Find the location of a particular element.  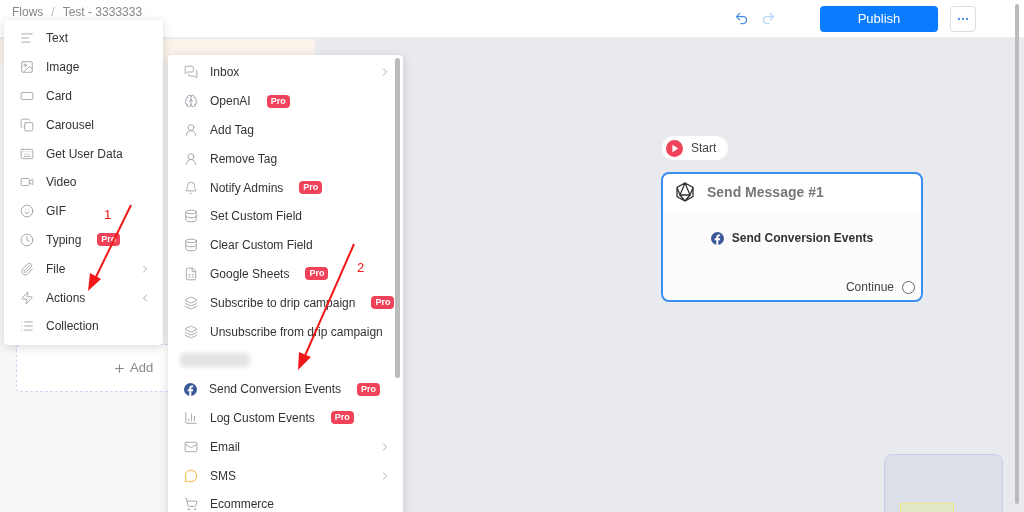

keyboard-icon is located at coordinates (27, 153).